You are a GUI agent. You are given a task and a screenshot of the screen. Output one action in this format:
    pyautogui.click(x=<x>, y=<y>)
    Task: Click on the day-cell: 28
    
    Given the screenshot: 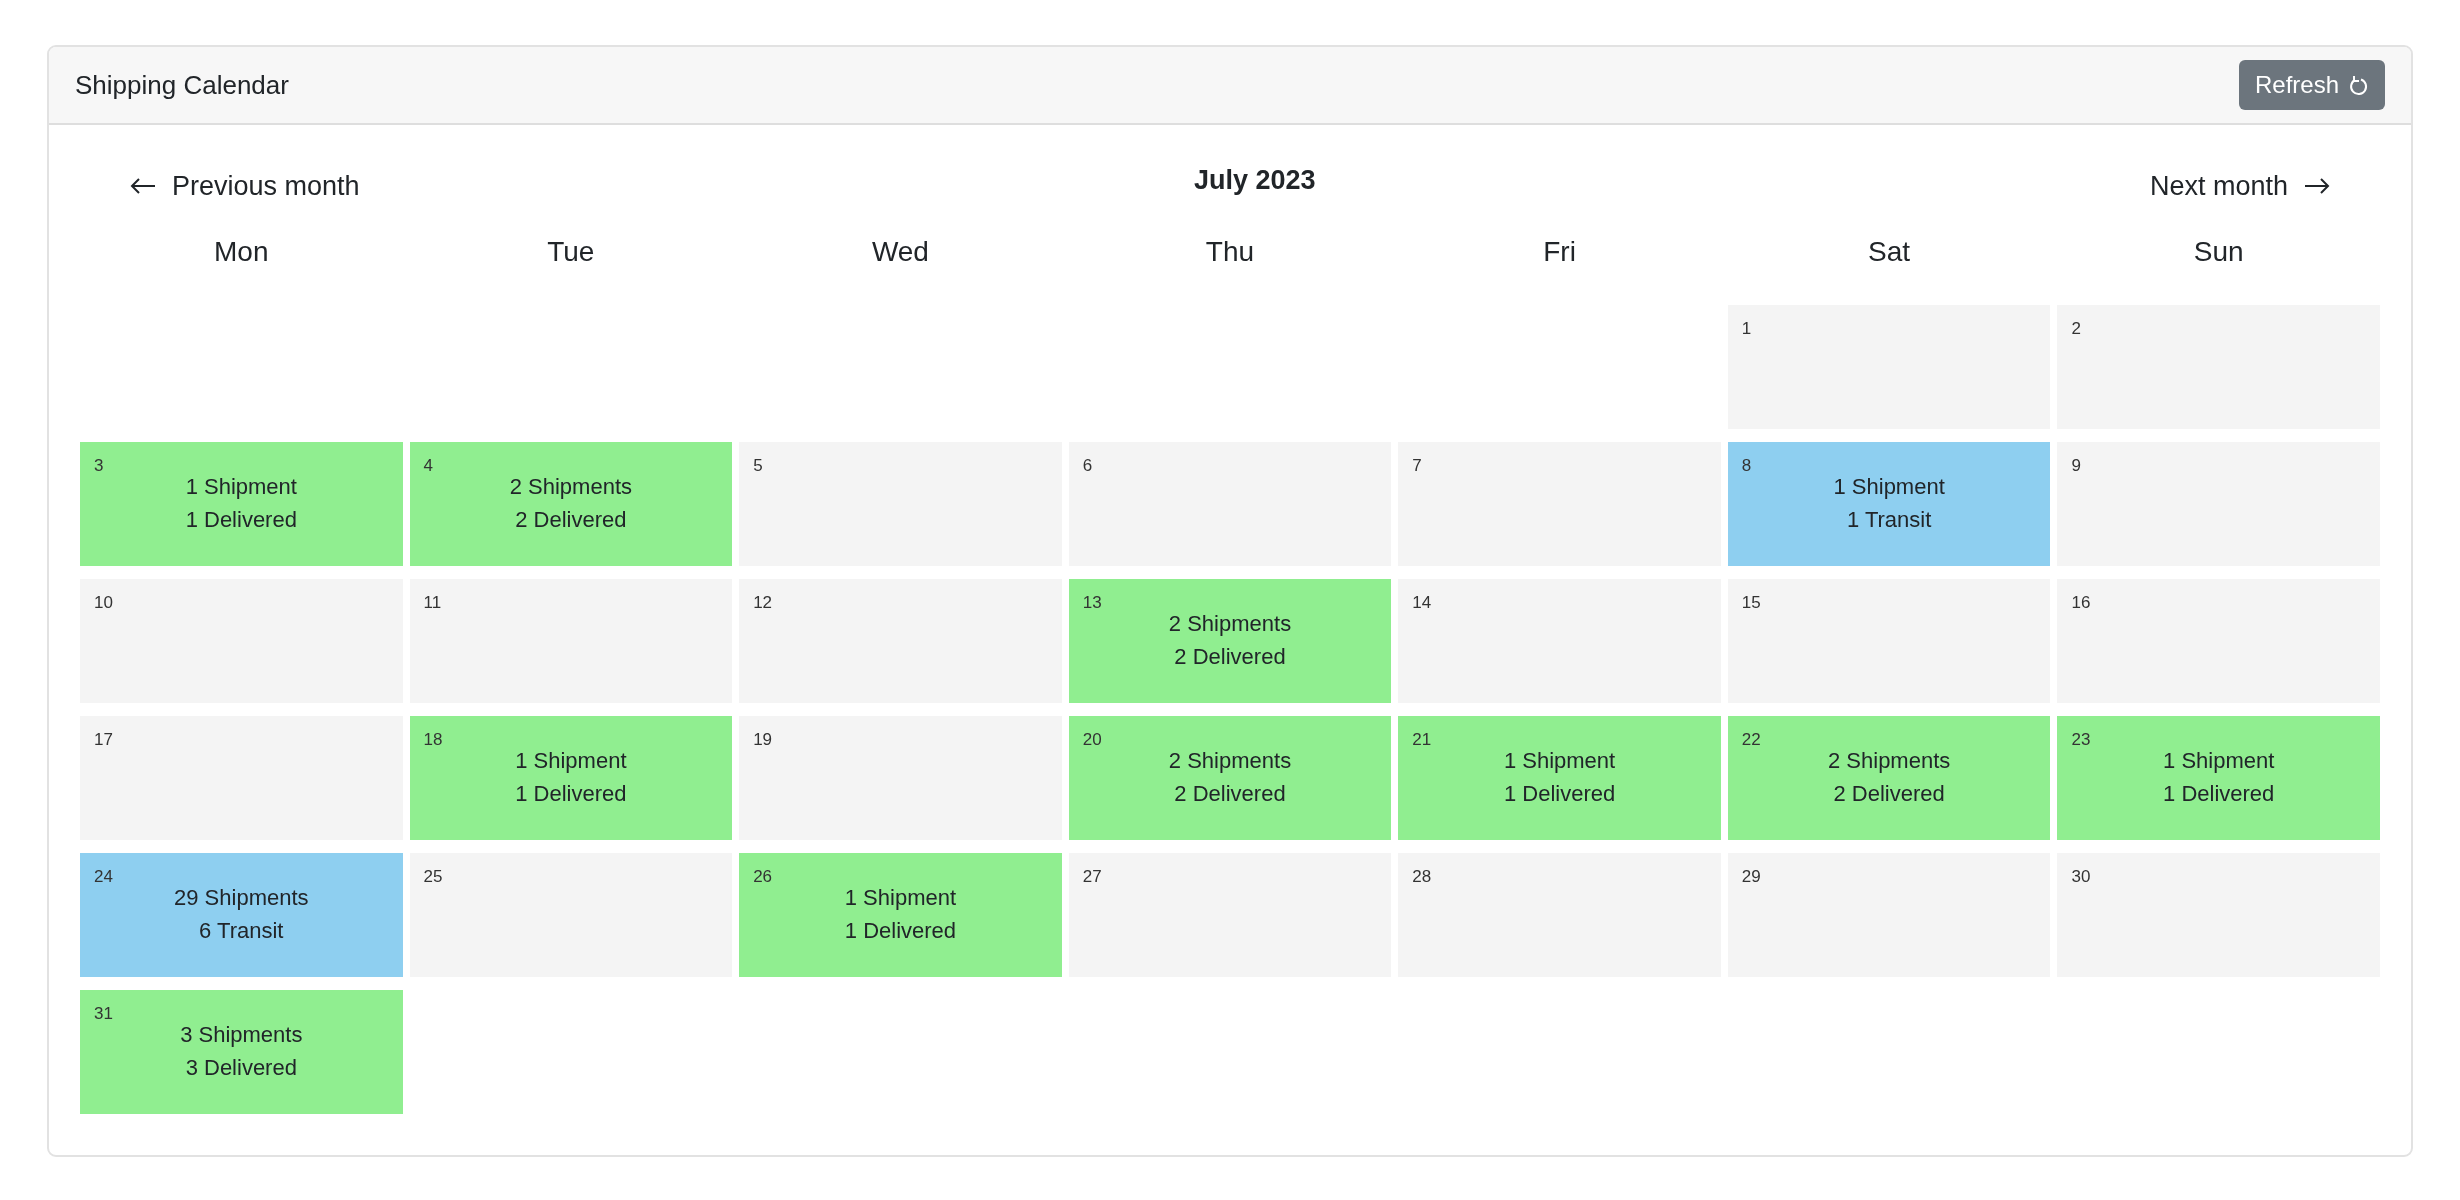 What is the action you would take?
    pyautogui.click(x=1559, y=915)
    